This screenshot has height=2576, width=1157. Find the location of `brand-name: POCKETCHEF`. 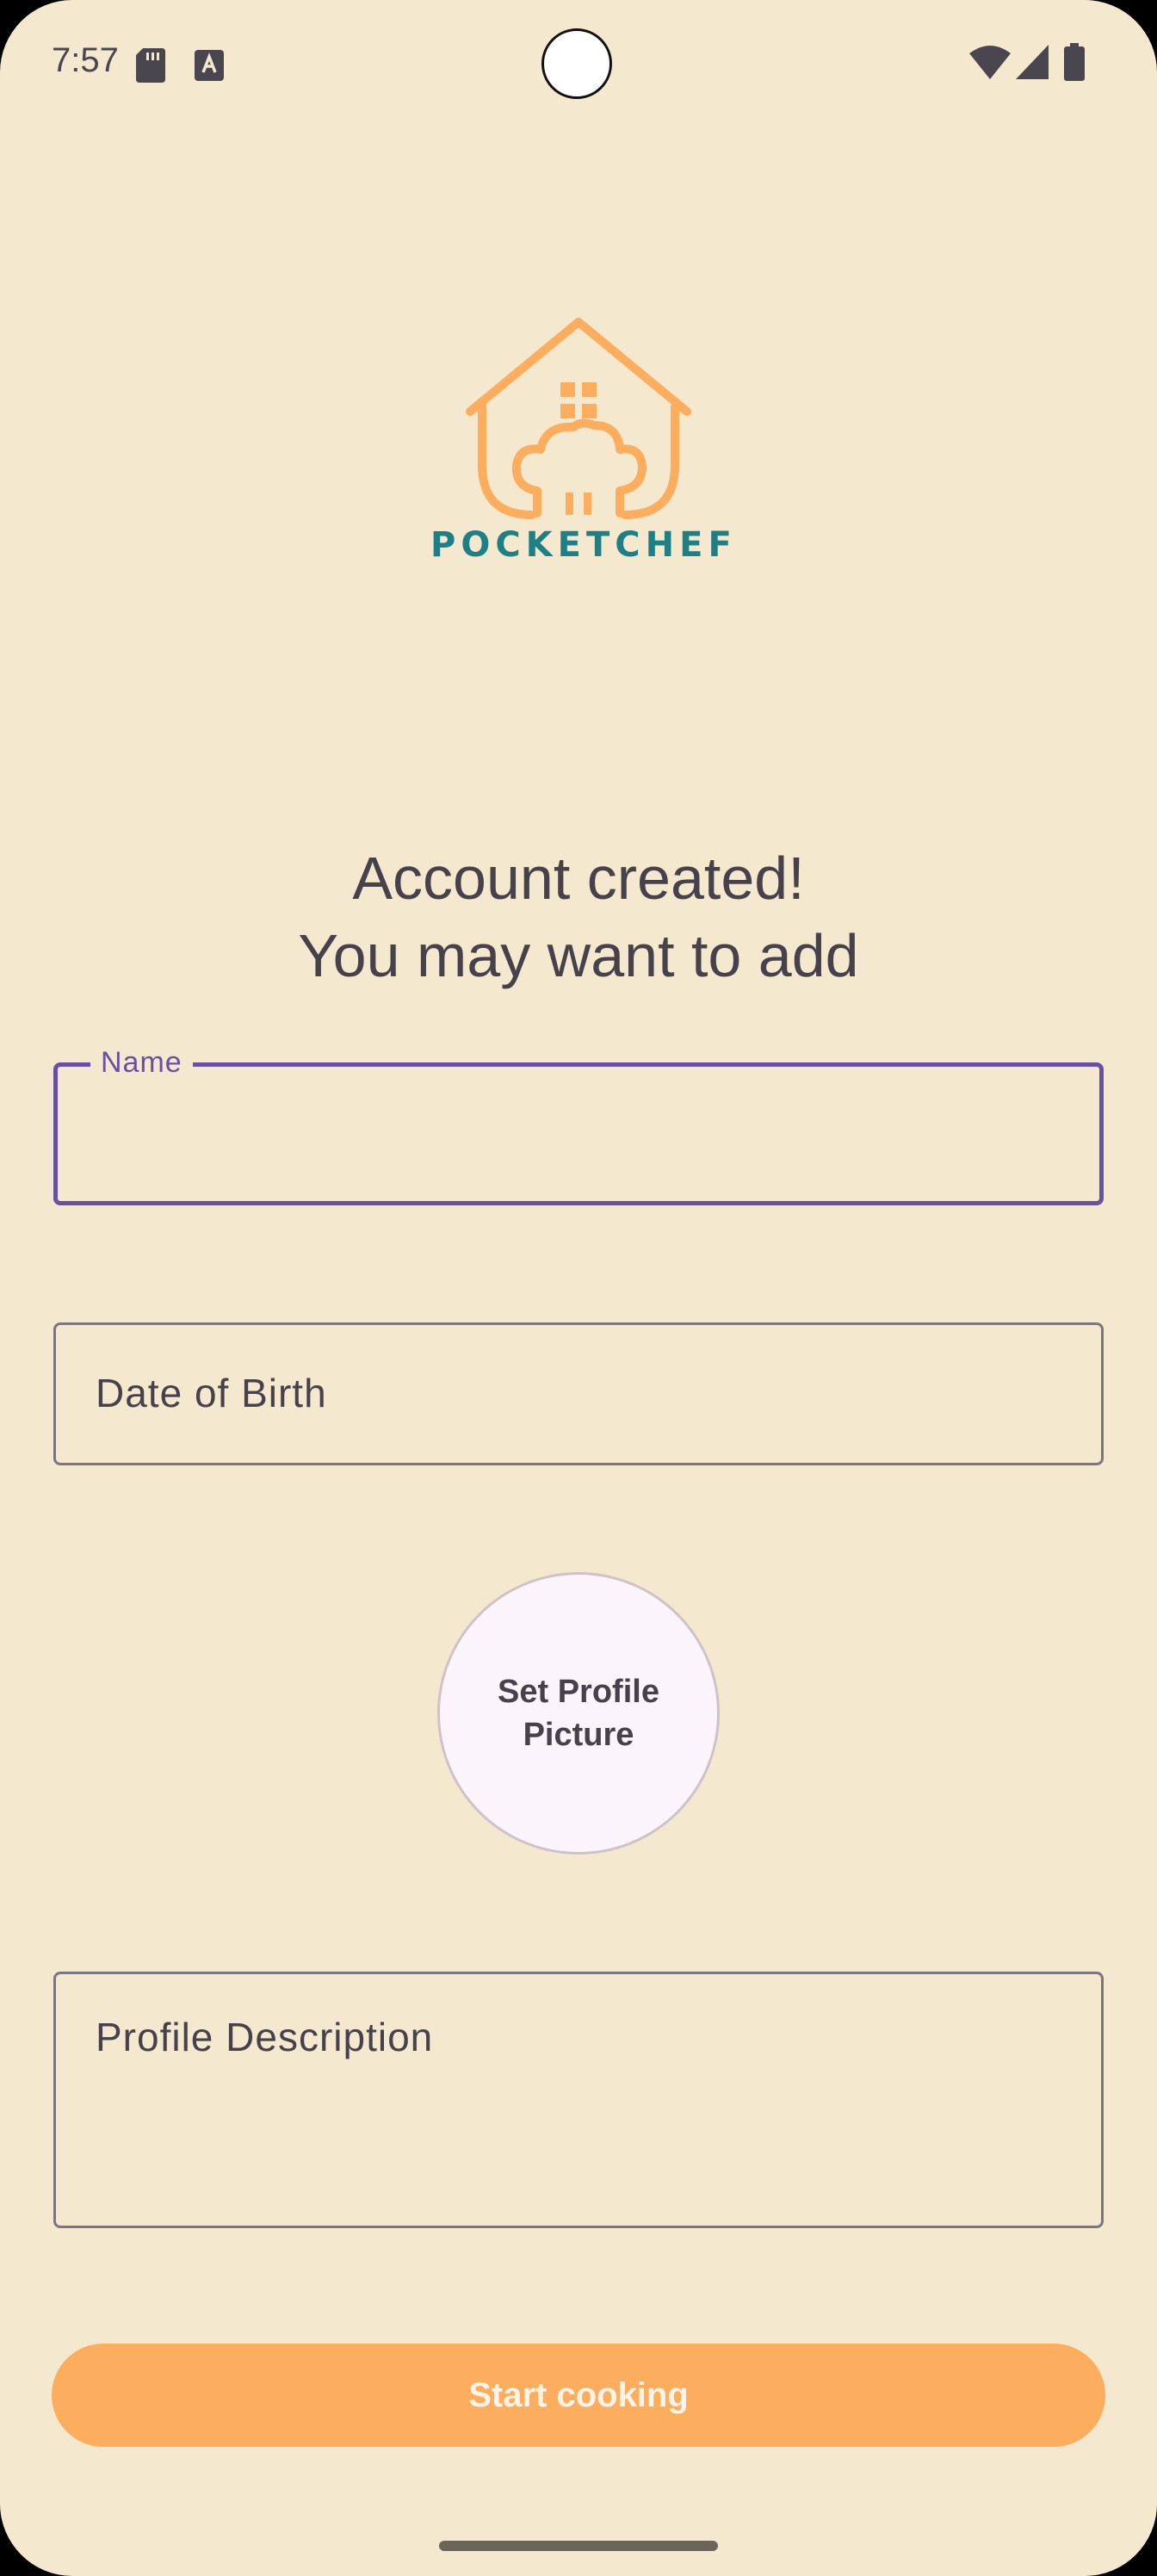

brand-name: POCKETCHEF is located at coordinates (584, 545).